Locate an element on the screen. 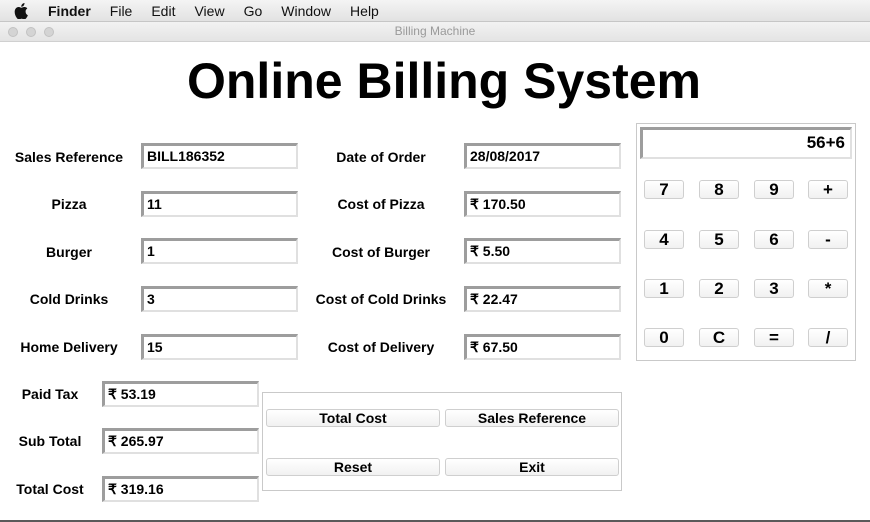  paid-tax-field: ₹ 53.19 is located at coordinates (180, 394).